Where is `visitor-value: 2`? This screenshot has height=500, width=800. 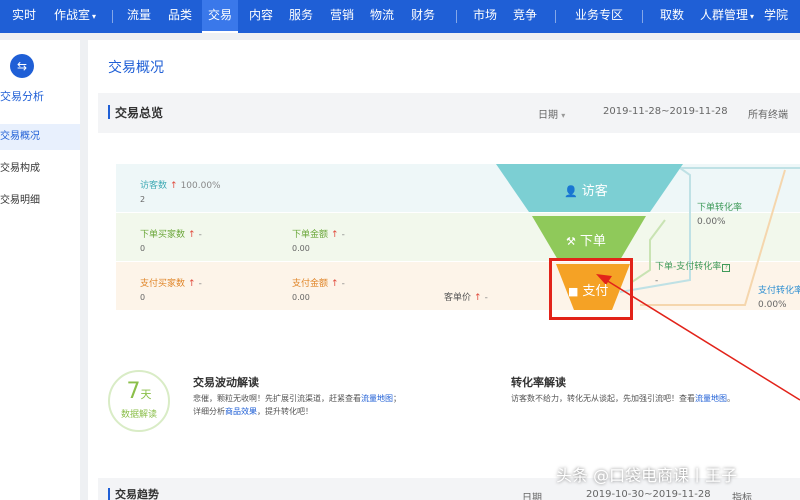
visitor-value: 2 is located at coordinates (143, 199).